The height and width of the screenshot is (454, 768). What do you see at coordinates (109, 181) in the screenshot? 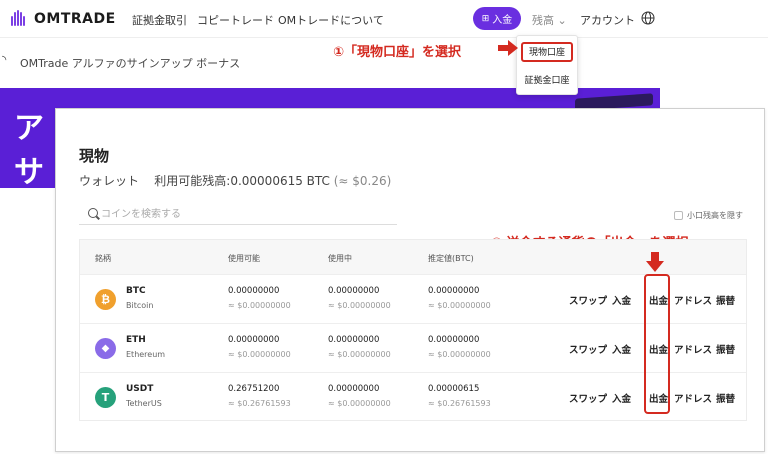
I see `wallet-label: ウォレット` at bounding box center [109, 181].